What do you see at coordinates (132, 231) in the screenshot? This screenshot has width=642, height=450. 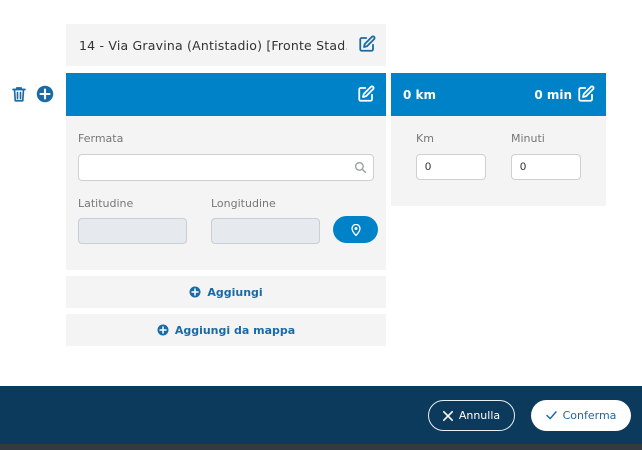 I see `latitudine-field` at bounding box center [132, 231].